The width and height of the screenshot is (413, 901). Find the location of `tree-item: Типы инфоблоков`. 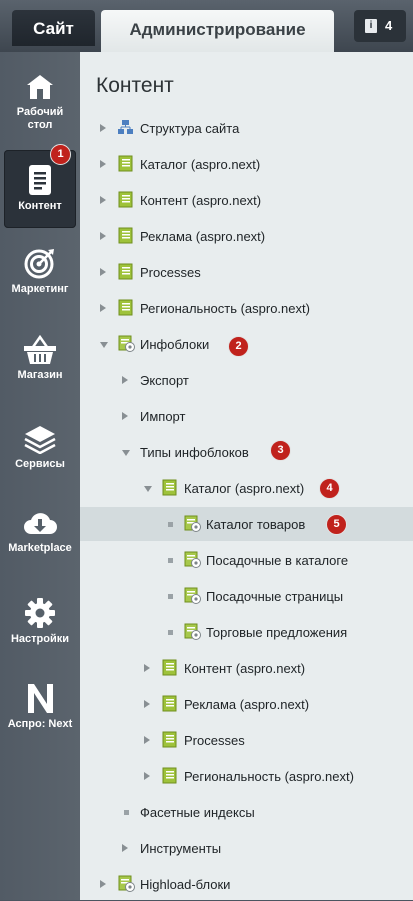

tree-item: Типы инфоблоков is located at coordinates (246, 452).